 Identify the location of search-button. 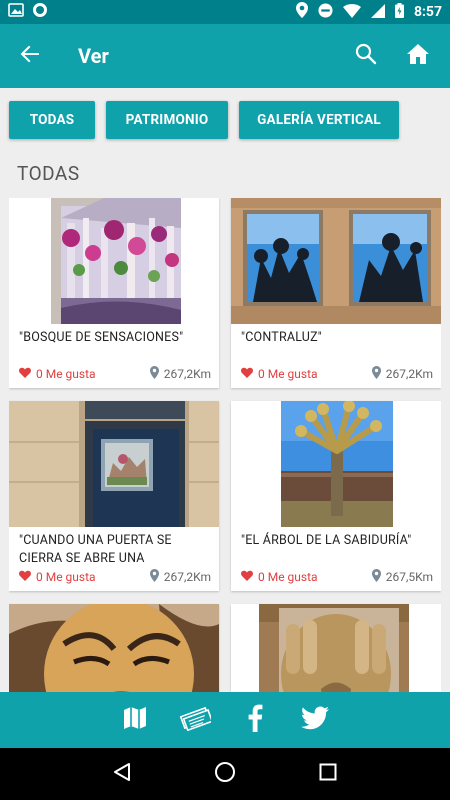
(366, 56).